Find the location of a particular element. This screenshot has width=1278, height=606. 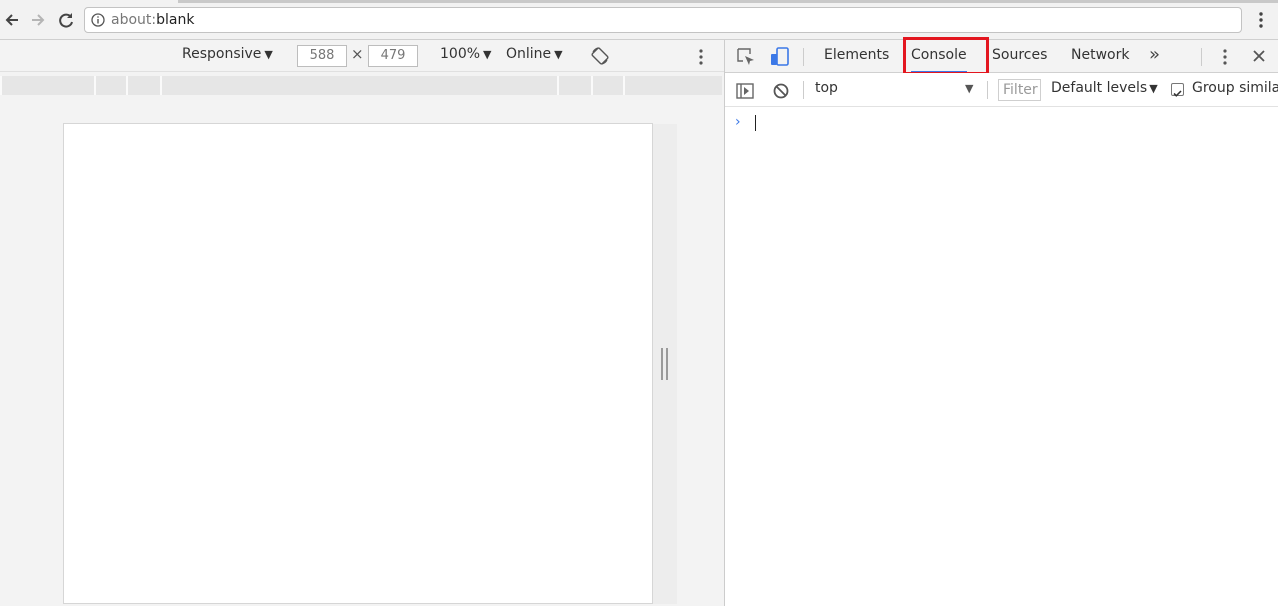

height-input: 479 is located at coordinates (393, 56).